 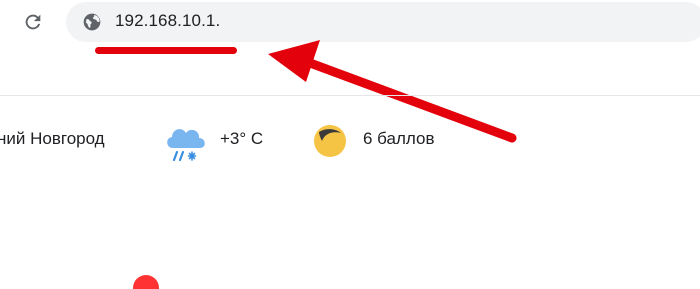 I want to click on traffic-moon-icon, so click(x=330, y=141).